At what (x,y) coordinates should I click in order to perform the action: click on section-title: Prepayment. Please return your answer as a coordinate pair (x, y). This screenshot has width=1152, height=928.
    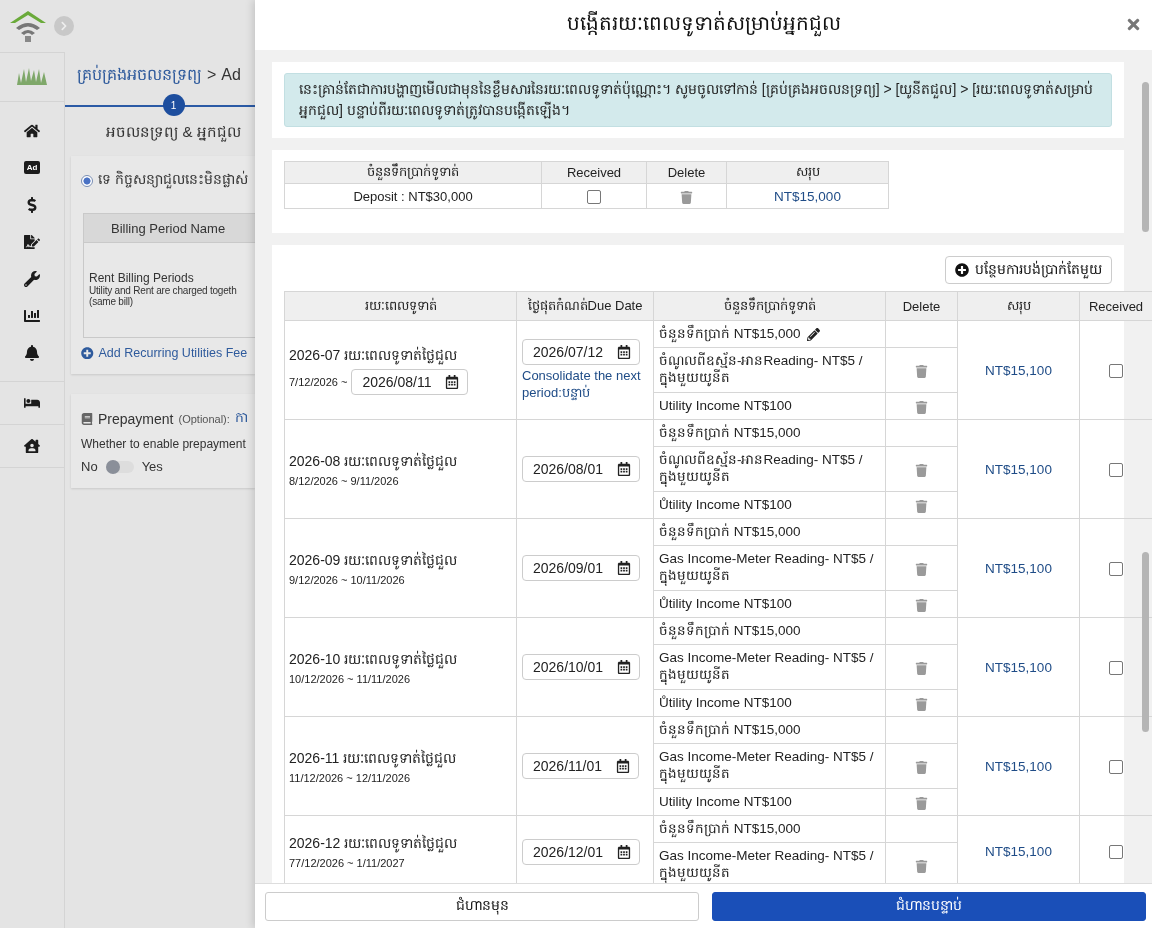
    Looking at the image, I should click on (136, 418).